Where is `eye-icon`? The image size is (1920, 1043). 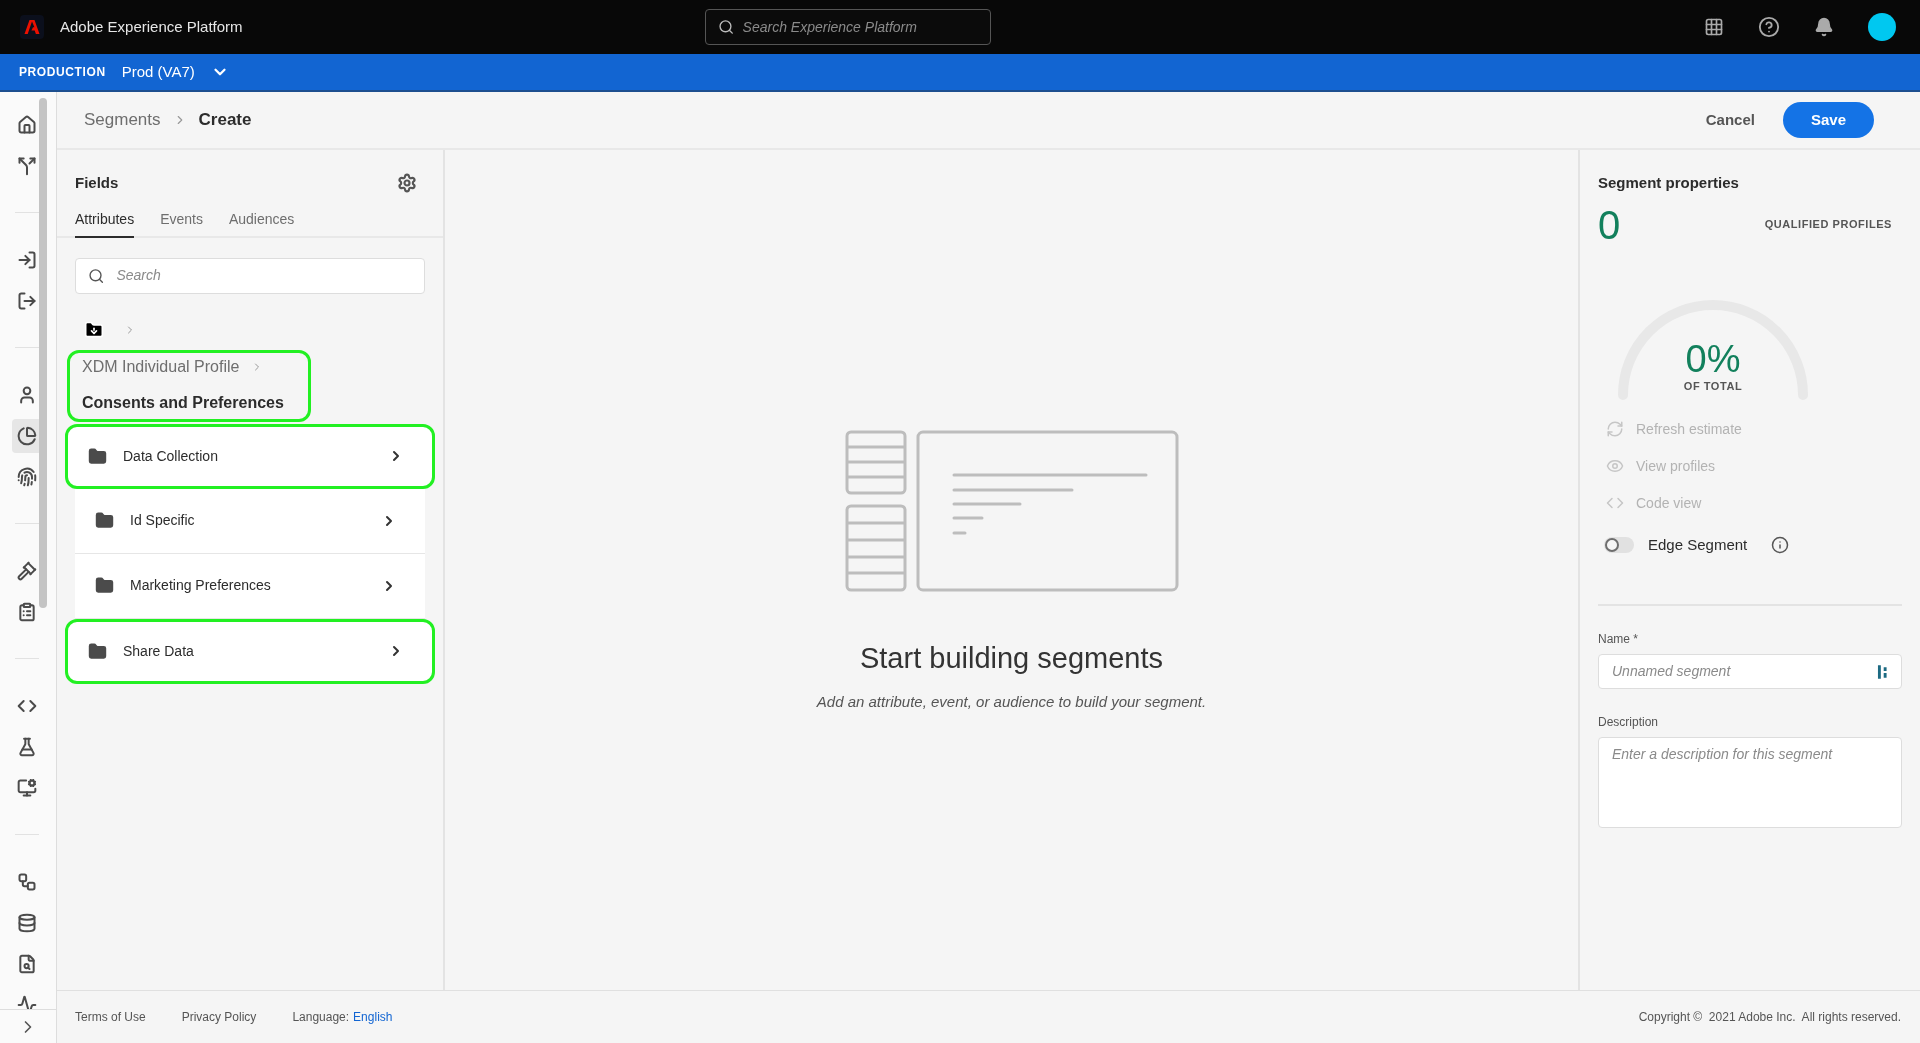
eye-icon is located at coordinates (1615, 466).